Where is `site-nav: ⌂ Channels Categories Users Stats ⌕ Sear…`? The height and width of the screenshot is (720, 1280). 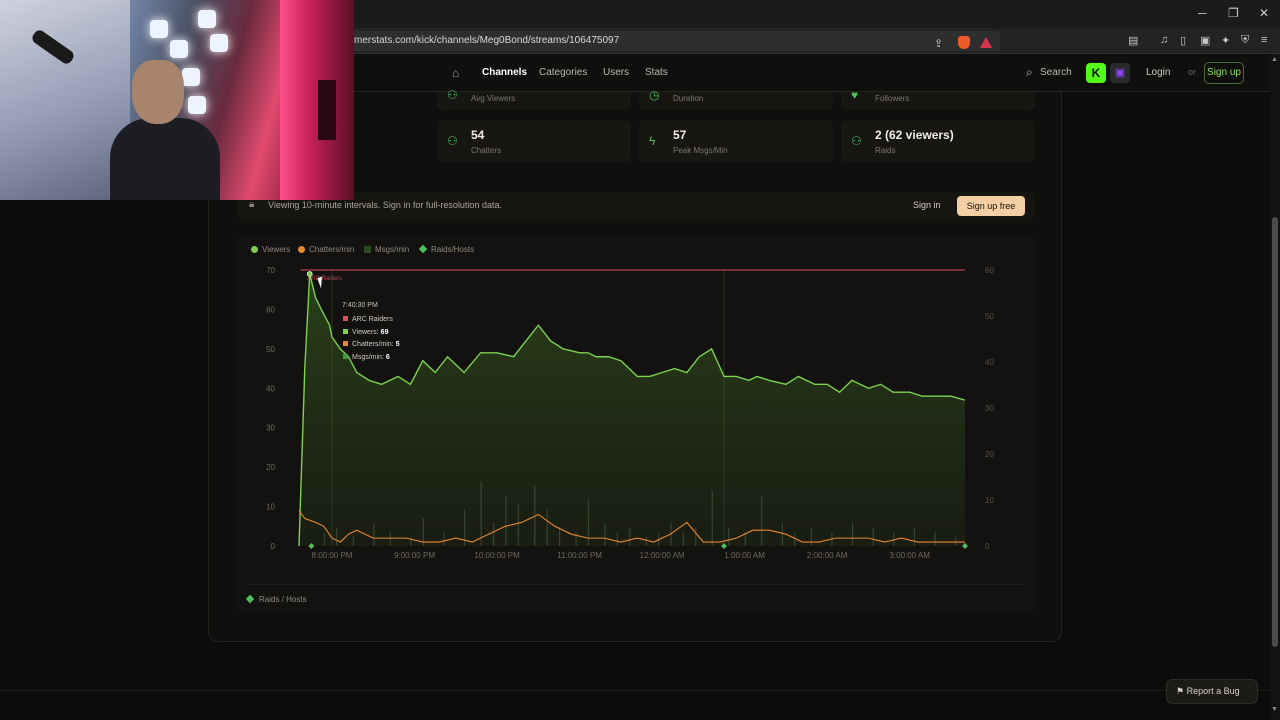
site-nav: ⌂ Channels Categories Users Stats ⌕ Sear… is located at coordinates (817, 73).